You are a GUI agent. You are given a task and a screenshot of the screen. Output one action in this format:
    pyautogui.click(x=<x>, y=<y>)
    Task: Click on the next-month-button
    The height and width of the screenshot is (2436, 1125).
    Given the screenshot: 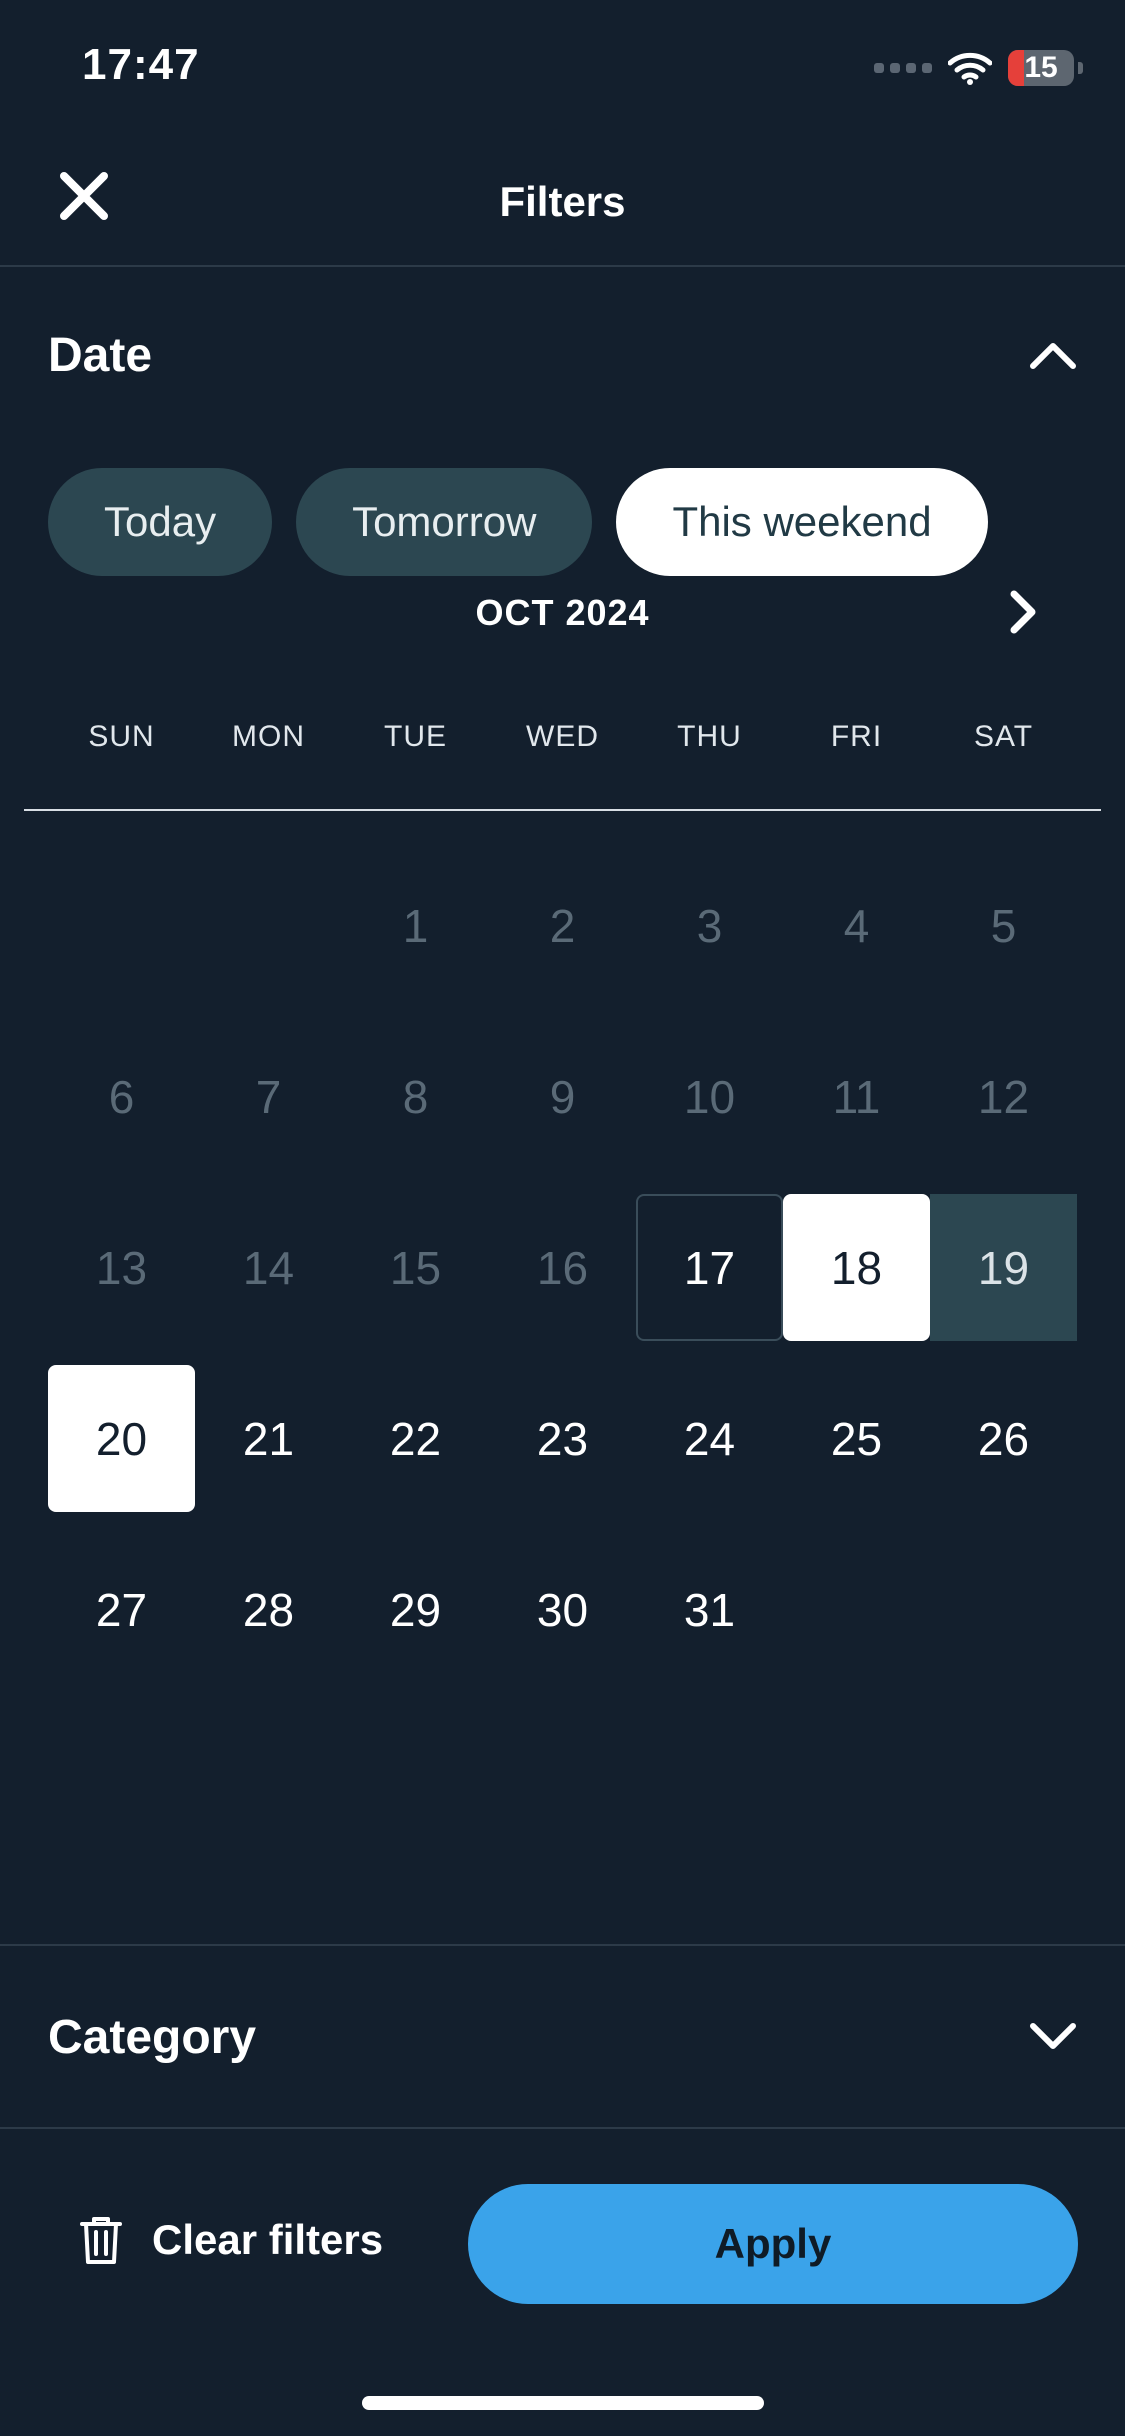 What is the action you would take?
    pyautogui.click(x=1024, y=612)
    